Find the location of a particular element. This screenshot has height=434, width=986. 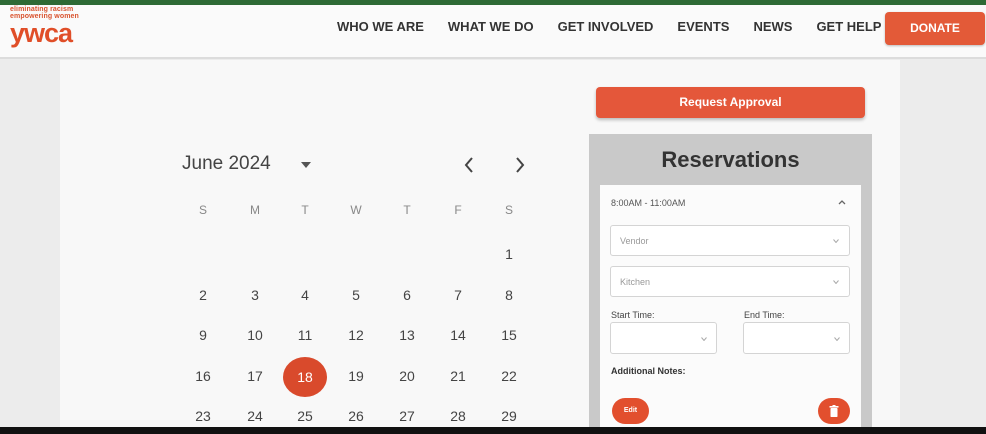

vendor-select: Vendor is located at coordinates (730, 240).